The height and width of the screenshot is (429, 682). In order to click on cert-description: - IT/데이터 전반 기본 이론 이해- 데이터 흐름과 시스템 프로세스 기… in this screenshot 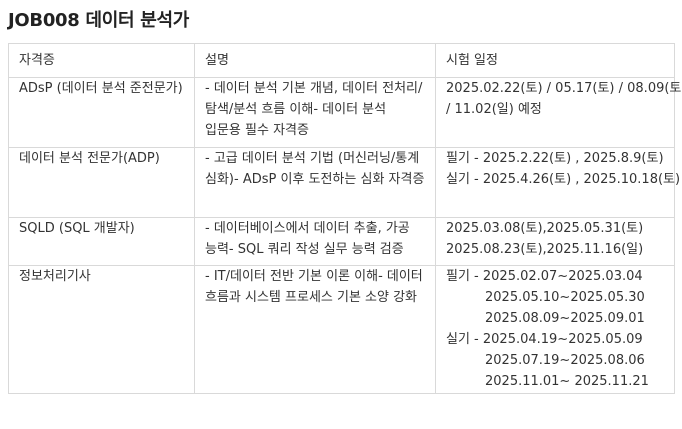, I will do `click(314, 287)`.